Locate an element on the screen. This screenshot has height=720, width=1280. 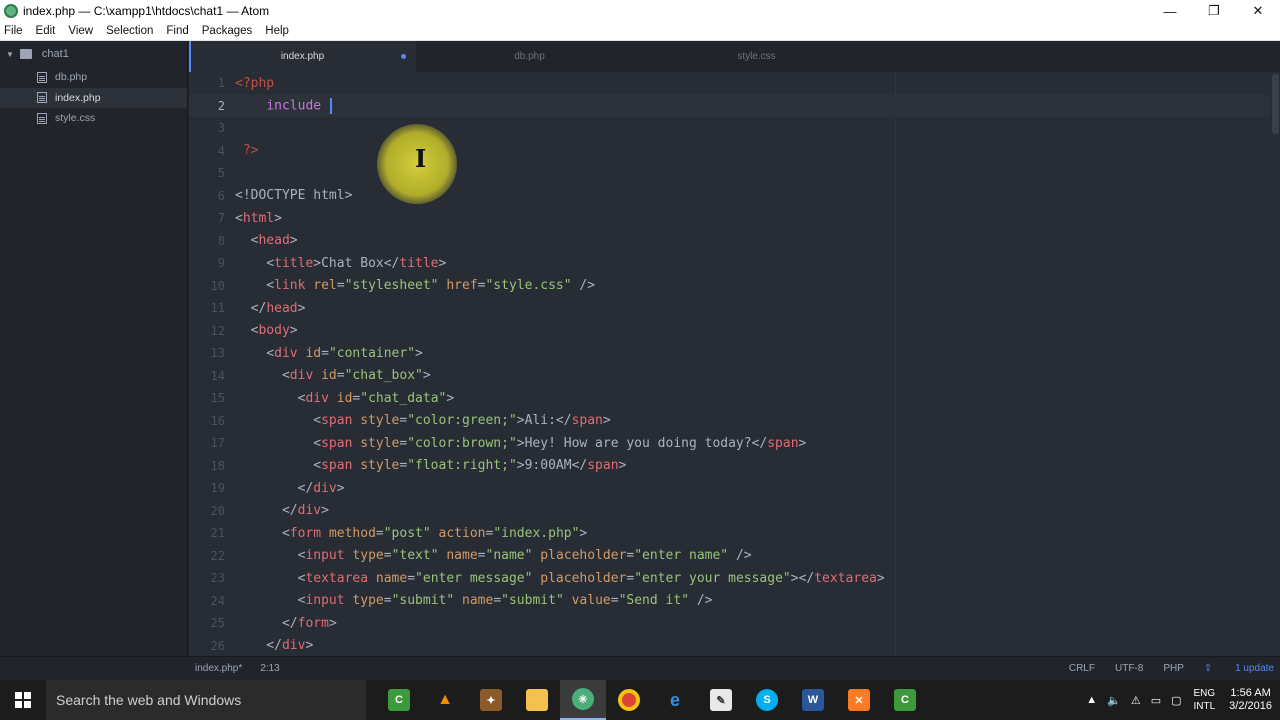
line-number: 22 is located at coordinates (217, 555).